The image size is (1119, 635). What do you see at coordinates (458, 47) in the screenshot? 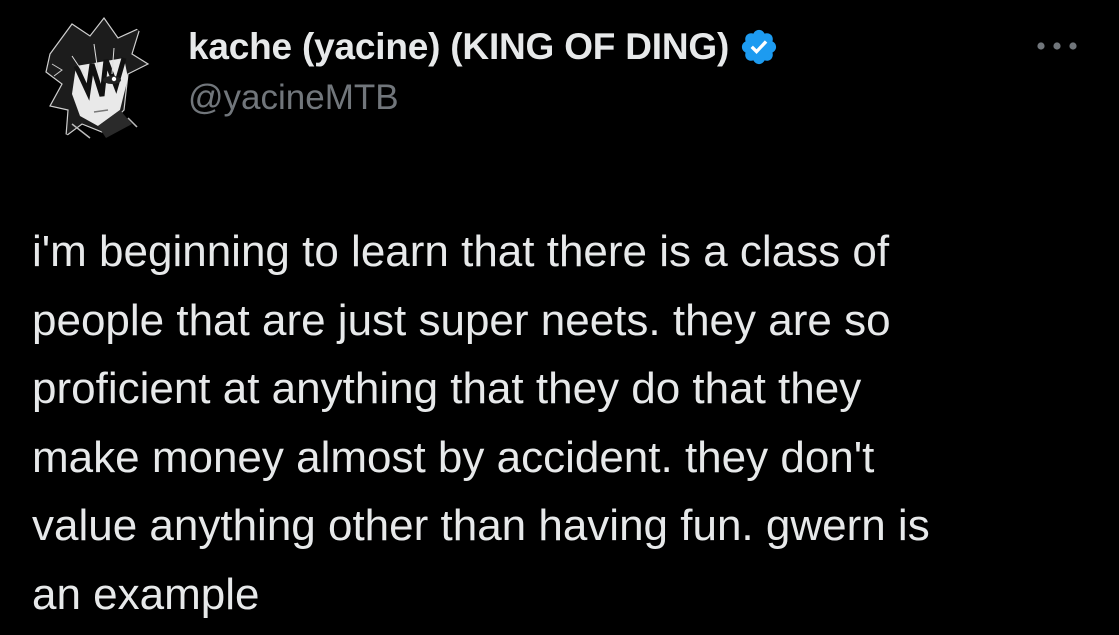
I see `author-display-name: kache (yacine) (KING OF DING)` at bounding box center [458, 47].